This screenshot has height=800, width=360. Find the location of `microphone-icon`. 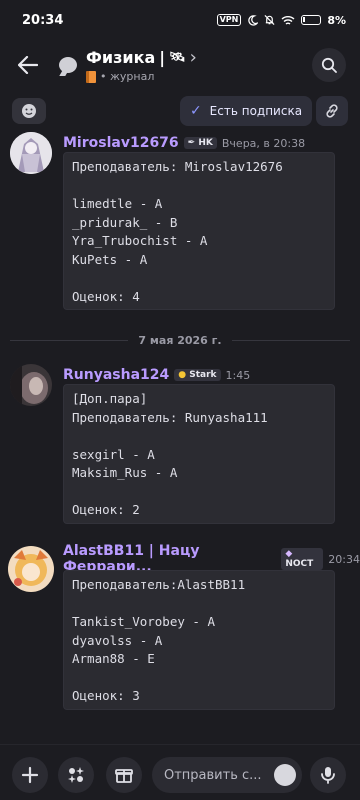

microphone-icon is located at coordinates (328, 775).